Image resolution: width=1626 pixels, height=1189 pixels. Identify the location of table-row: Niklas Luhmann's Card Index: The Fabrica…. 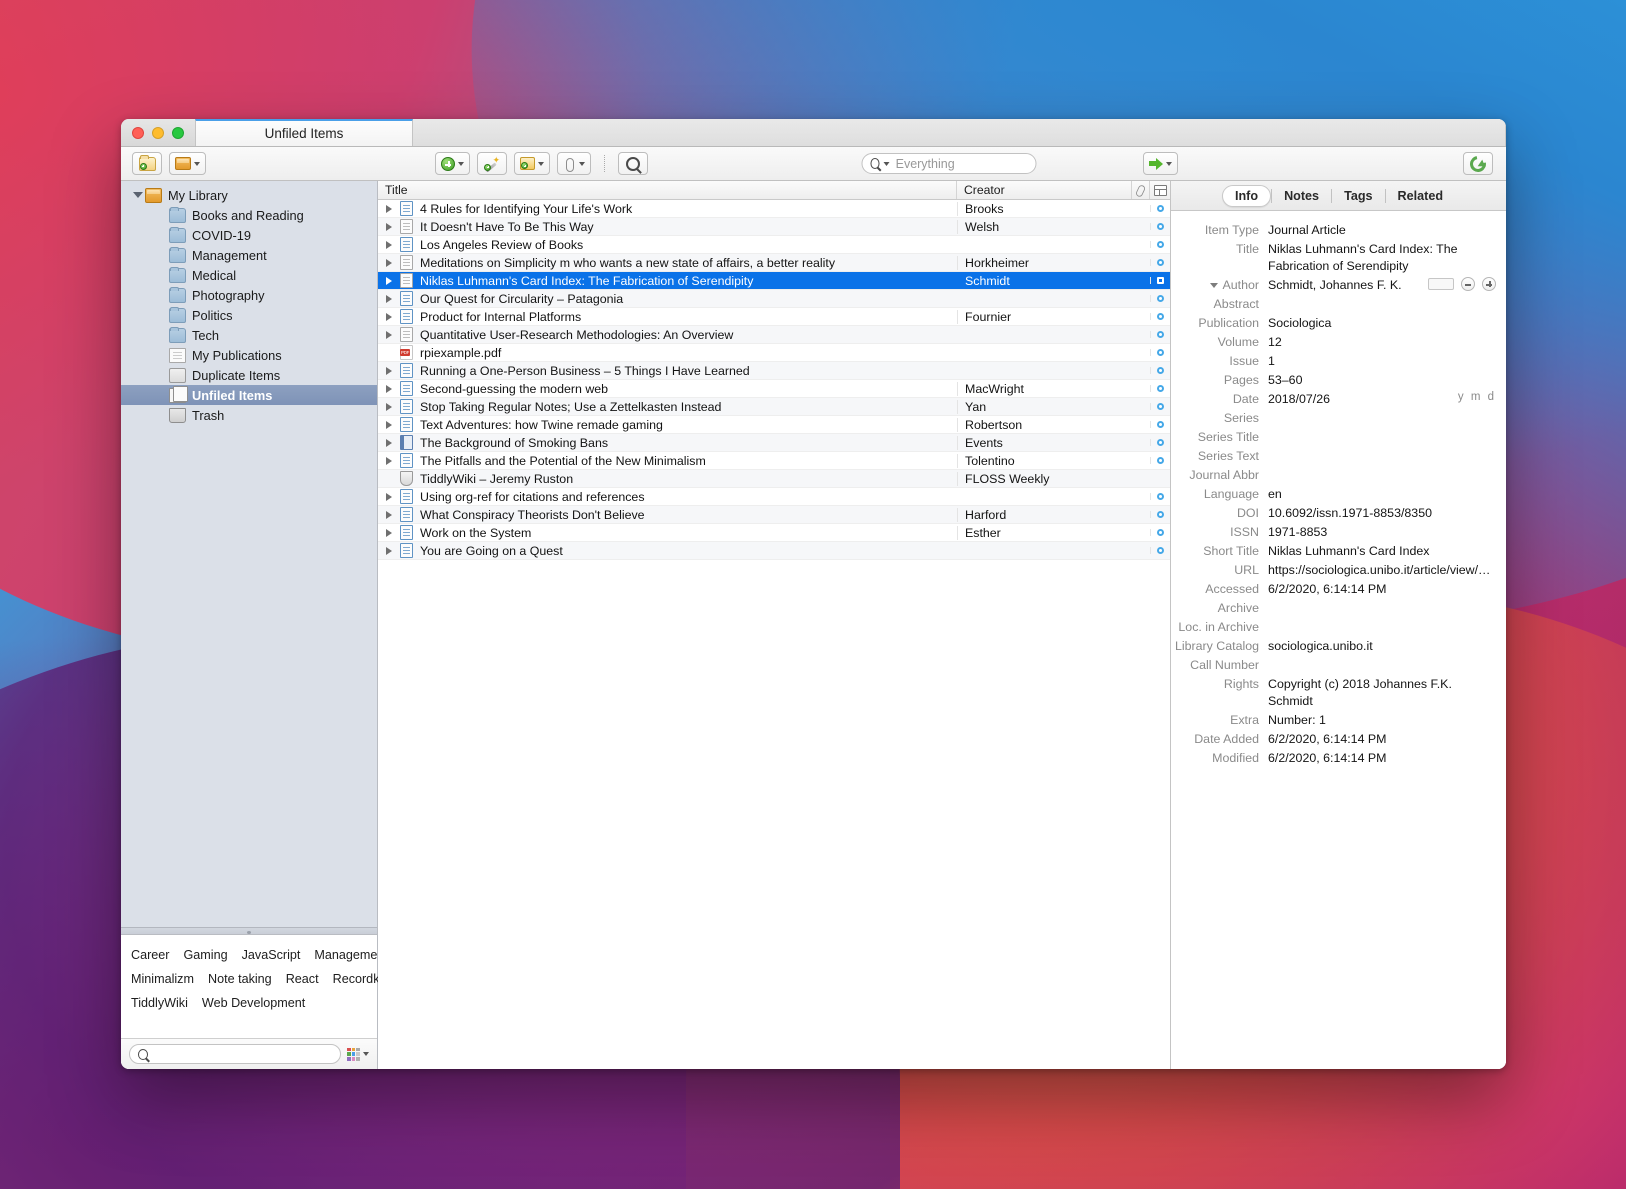
(774, 281).